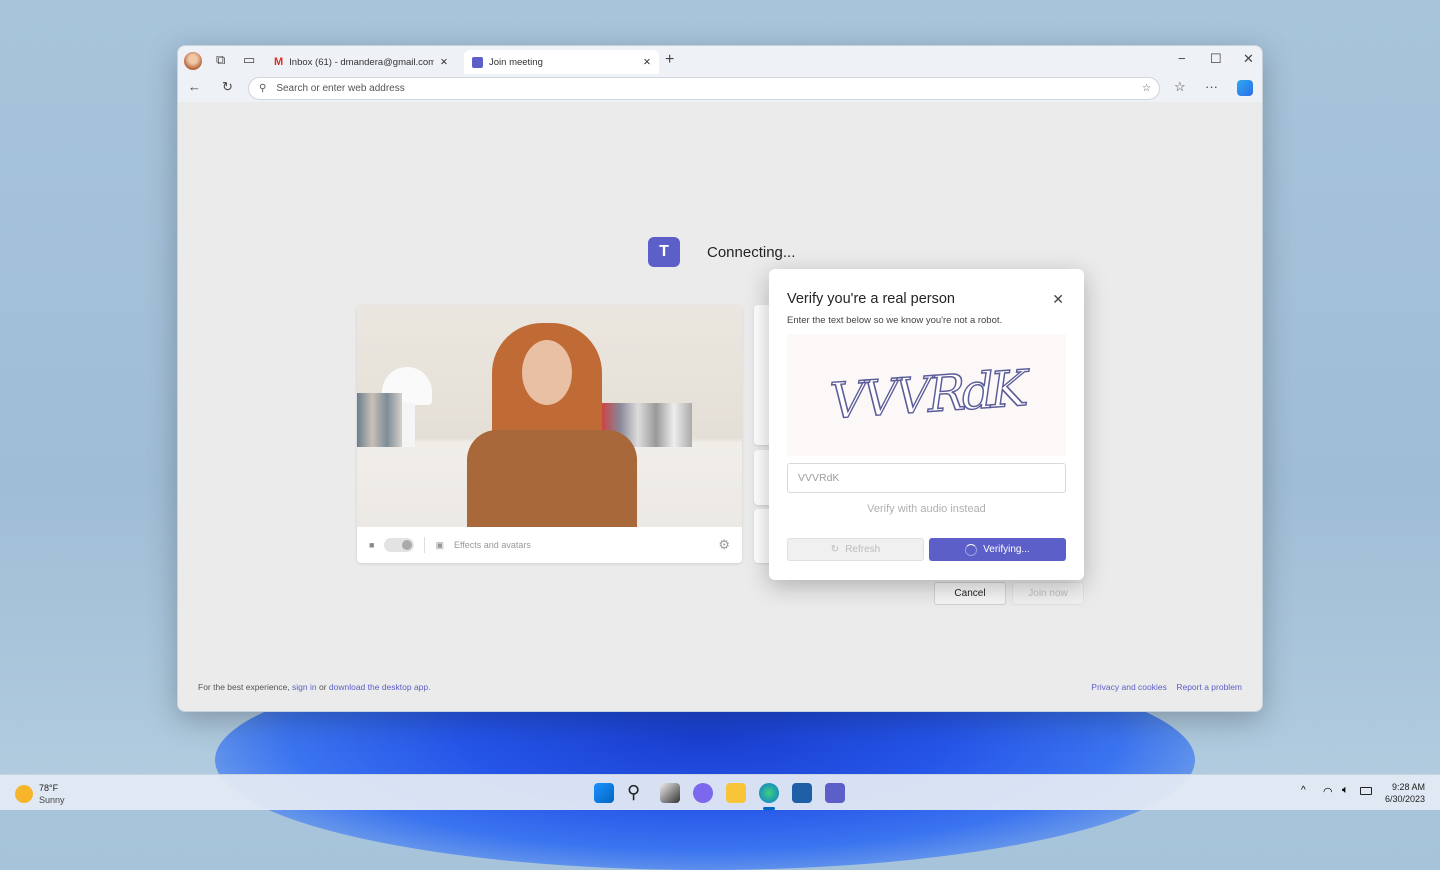  I want to click on spinner-icon, so click(971, 549).